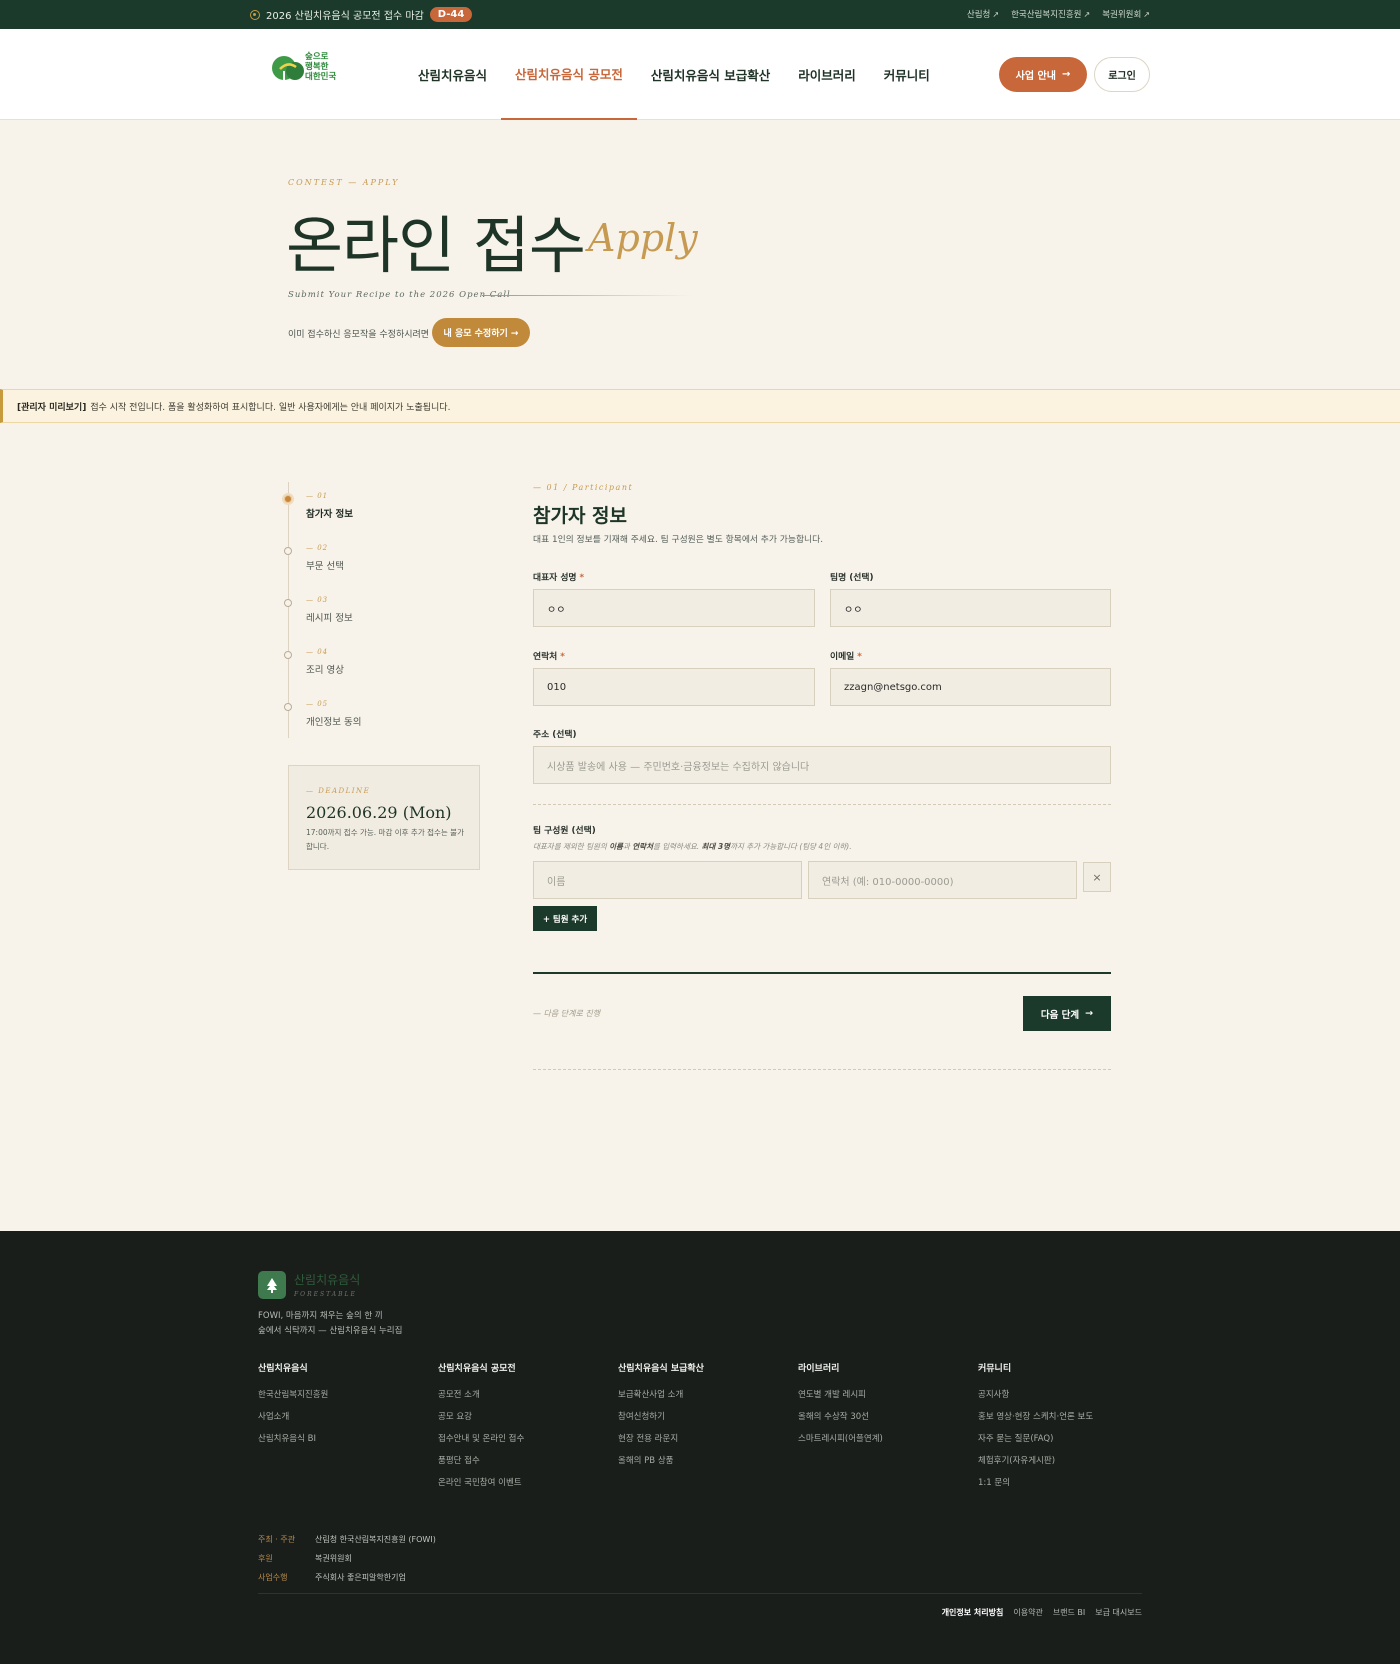 This screenshot has width=1400, height=1664. Describe the element at coordinates (583, 487) in the screenshot. I see `section-eyebrow: — 01 / Participant` at that location.